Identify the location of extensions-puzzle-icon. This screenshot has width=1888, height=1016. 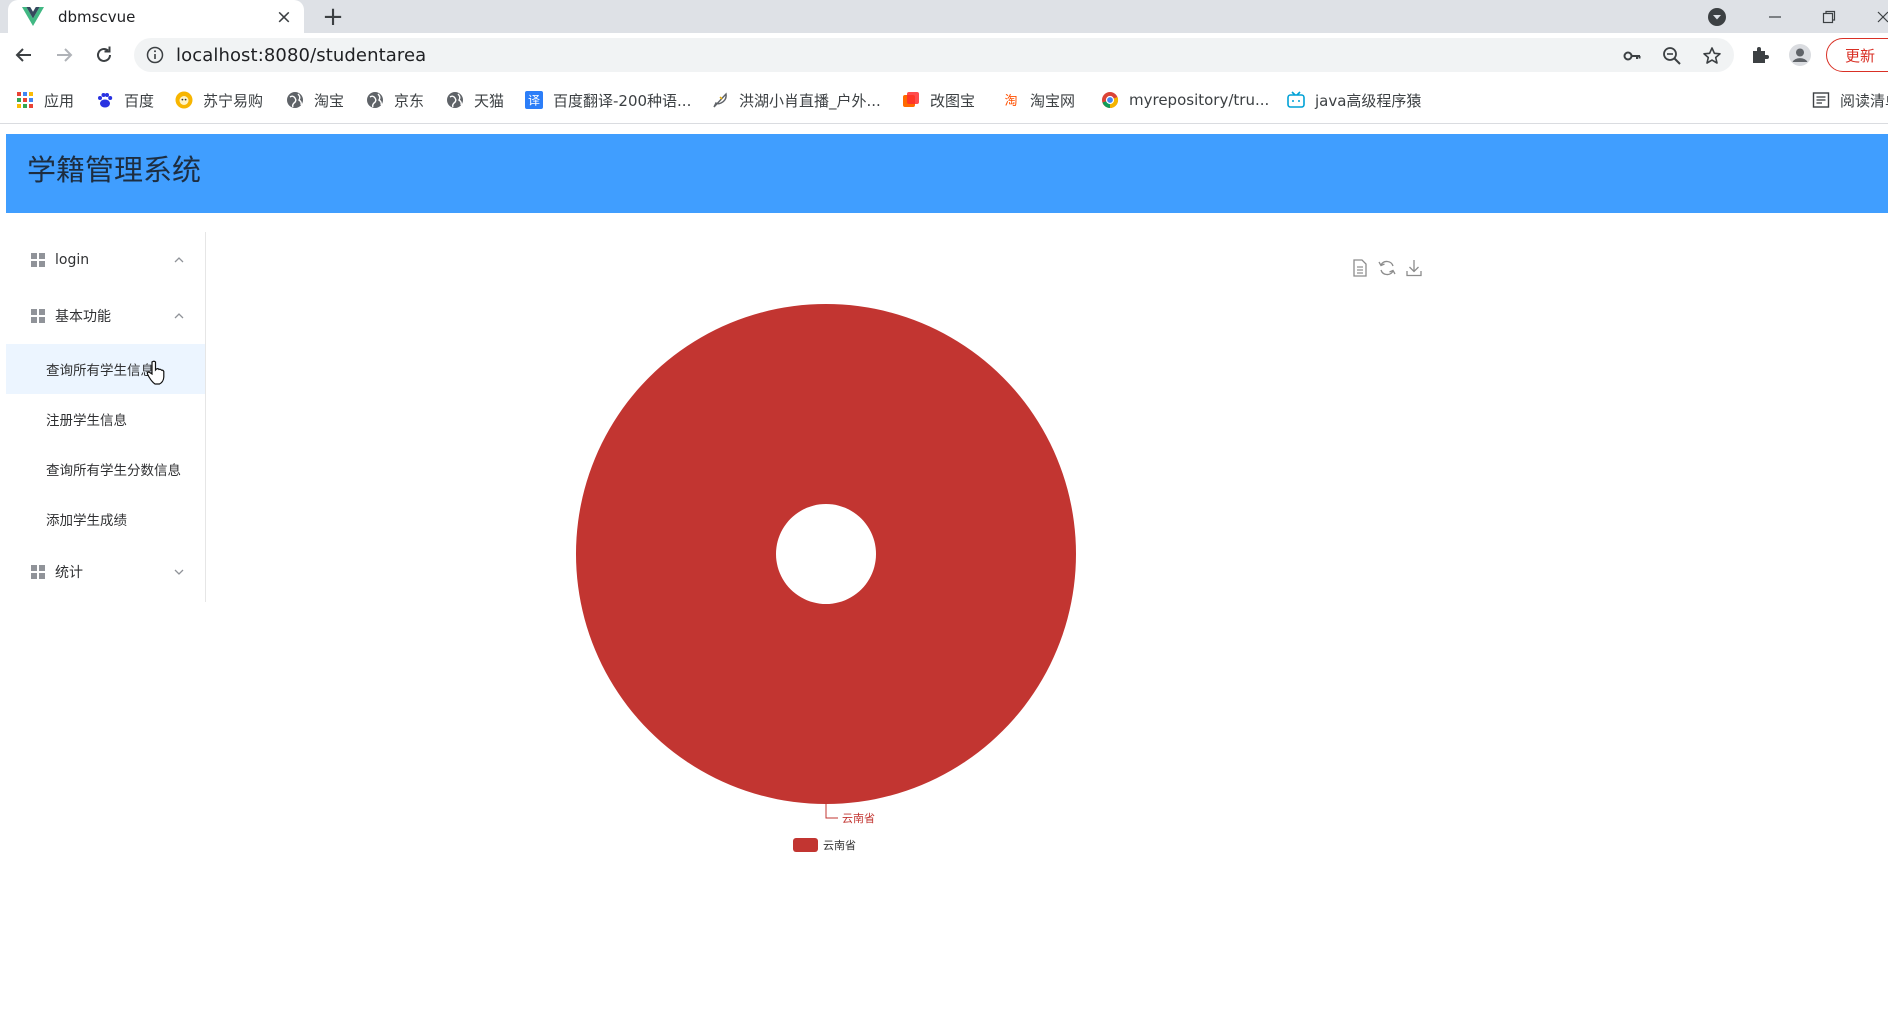
(1760, 55).